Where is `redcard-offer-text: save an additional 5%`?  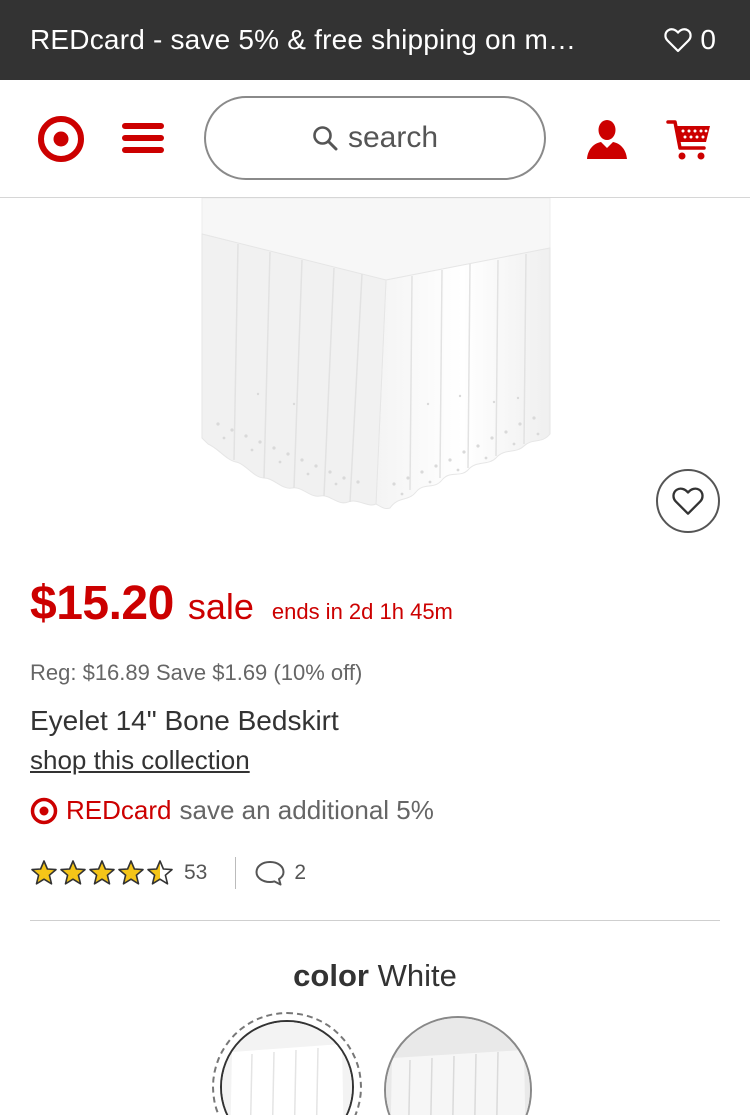 redcard-offer-text: save an additional 5% is located at coordinates (306, 810).